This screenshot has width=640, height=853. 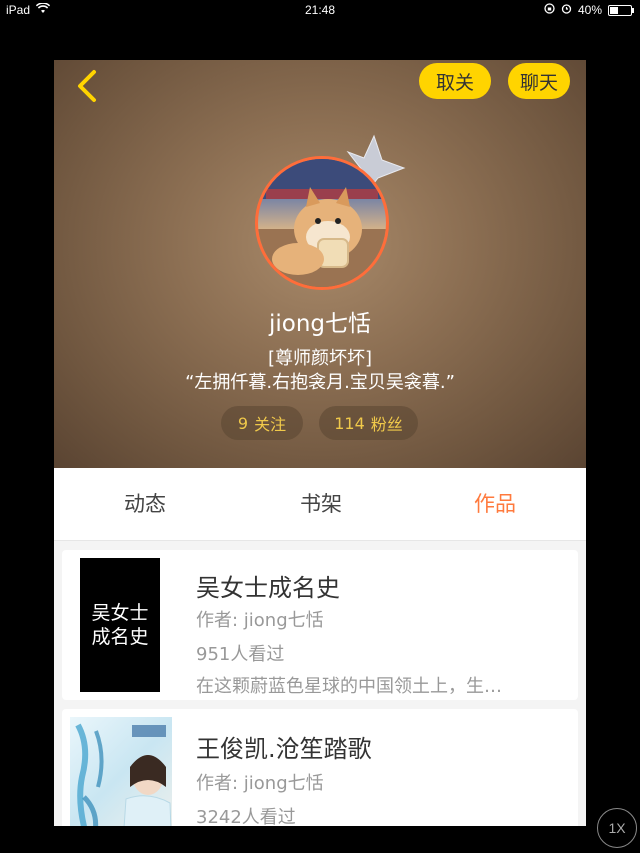 I want to click on fans-label: 粉丝, so click(x=386, y=424).